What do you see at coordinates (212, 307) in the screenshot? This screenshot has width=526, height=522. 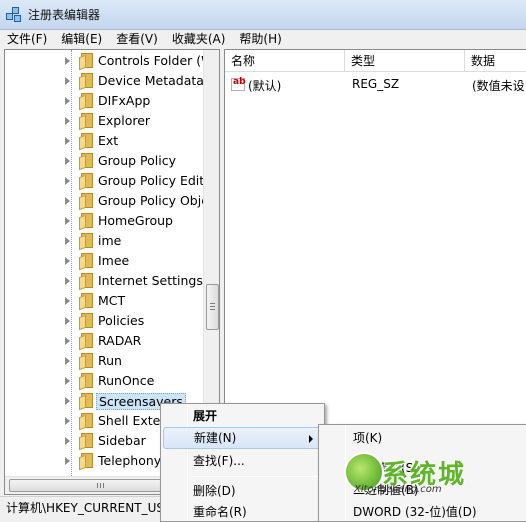 I see `tree-vertical-scroll-thumb` at bounding box center [212, 307].